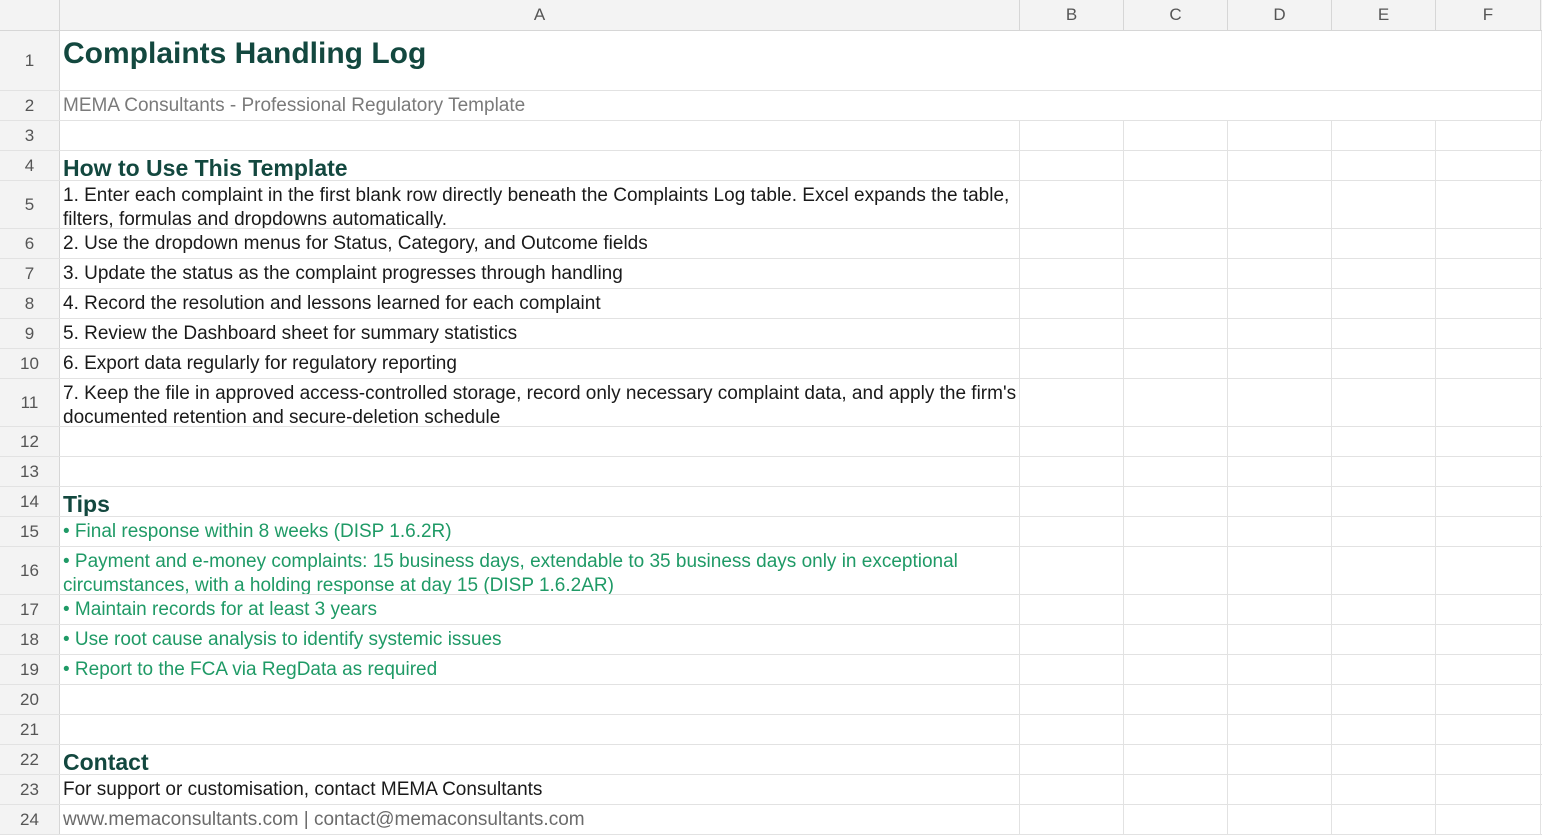  I want to click on cell-a13, so click(540, 471).